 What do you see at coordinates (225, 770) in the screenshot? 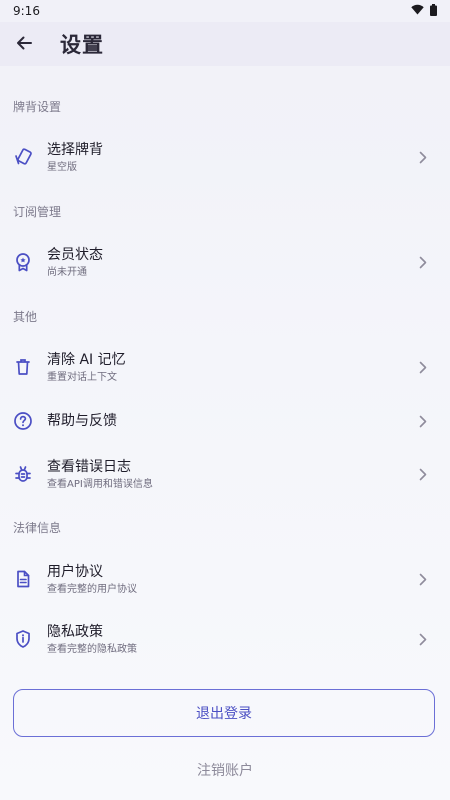
I see `delete-account-link: 注销账户` at bounding box center [225, 770].